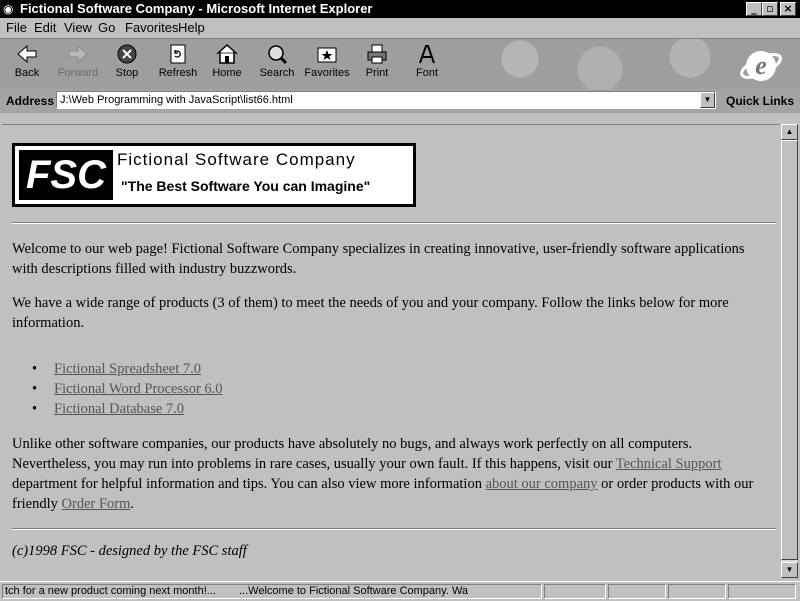 The width and height of the screenshot is (800, 601). Describe the element at coordinates (427, 54) in the screenshot. I see `font-size-icon` at that location.